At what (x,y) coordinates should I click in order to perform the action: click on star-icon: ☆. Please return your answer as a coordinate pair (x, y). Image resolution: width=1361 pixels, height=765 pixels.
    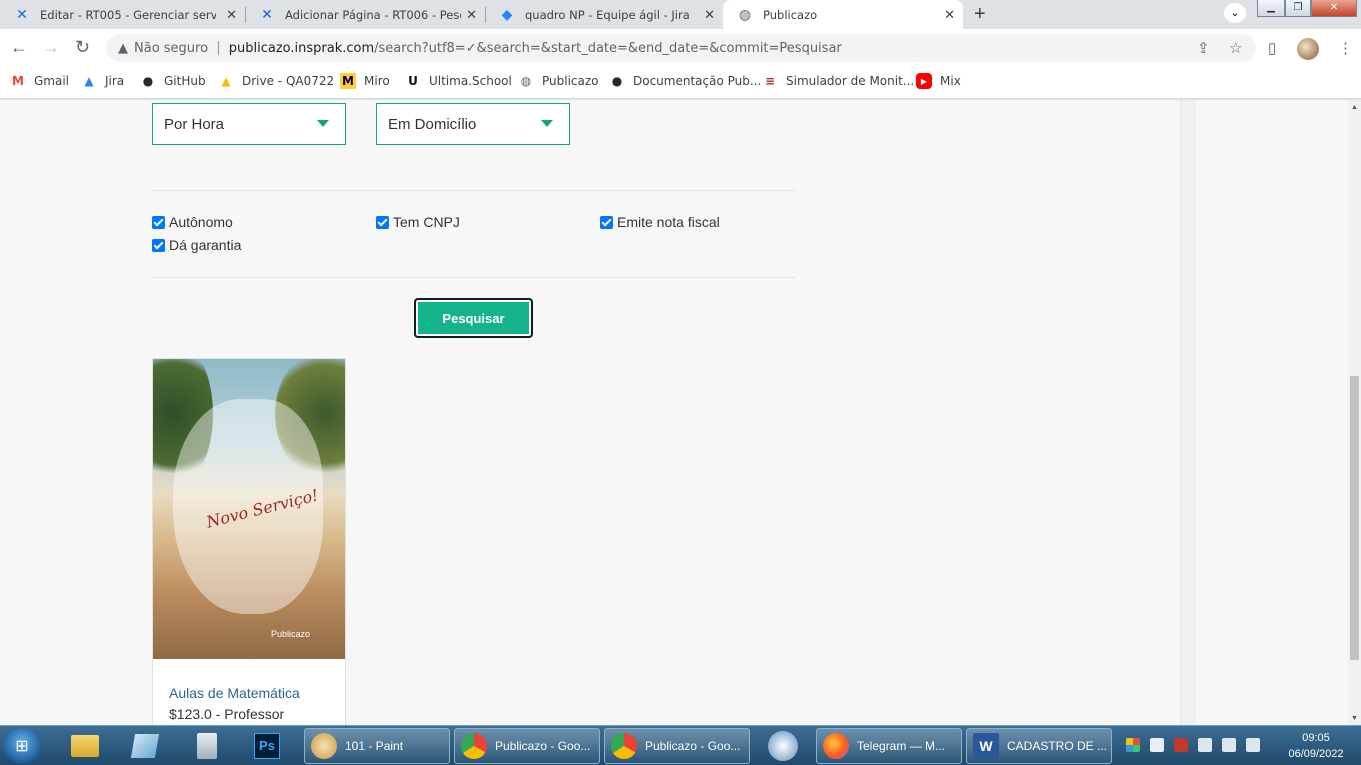
    Looking at the image, I should click on (1235, 48).